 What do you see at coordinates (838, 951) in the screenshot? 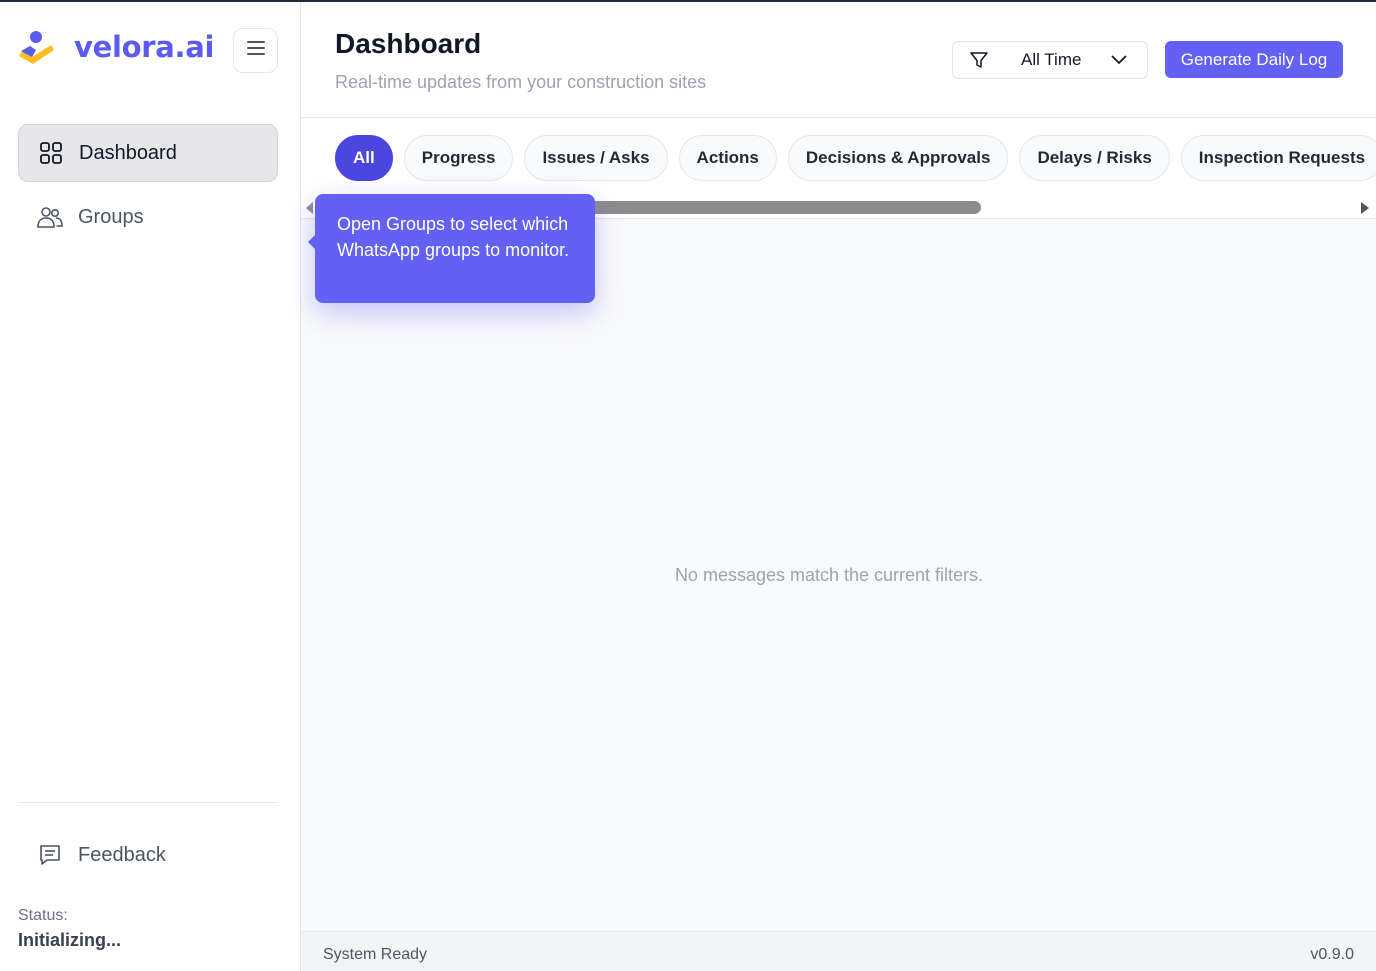
I see `status-bar: System Ready v0.9.0` at bounding box center [838, 951].